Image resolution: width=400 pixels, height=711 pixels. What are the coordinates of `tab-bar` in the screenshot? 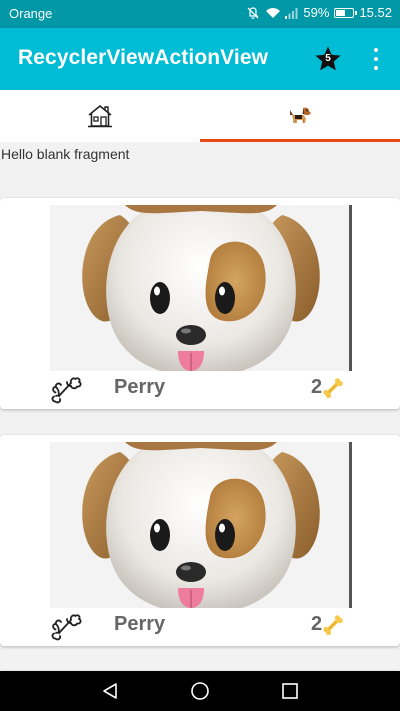 It's located at (200, 116).